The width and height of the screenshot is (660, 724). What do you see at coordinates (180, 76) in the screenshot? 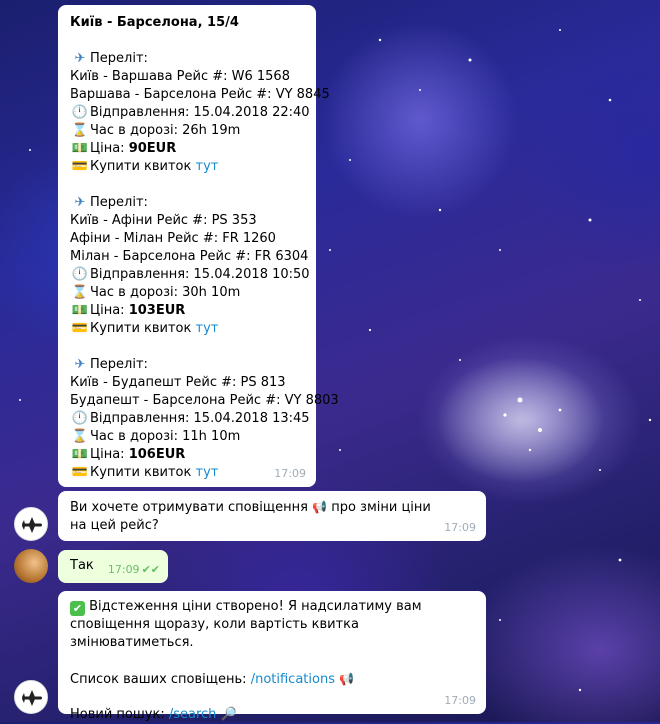
I see `flight-leg: Київ - Варшава Рейс #: W6 1568` at bounding box center [180, 76].